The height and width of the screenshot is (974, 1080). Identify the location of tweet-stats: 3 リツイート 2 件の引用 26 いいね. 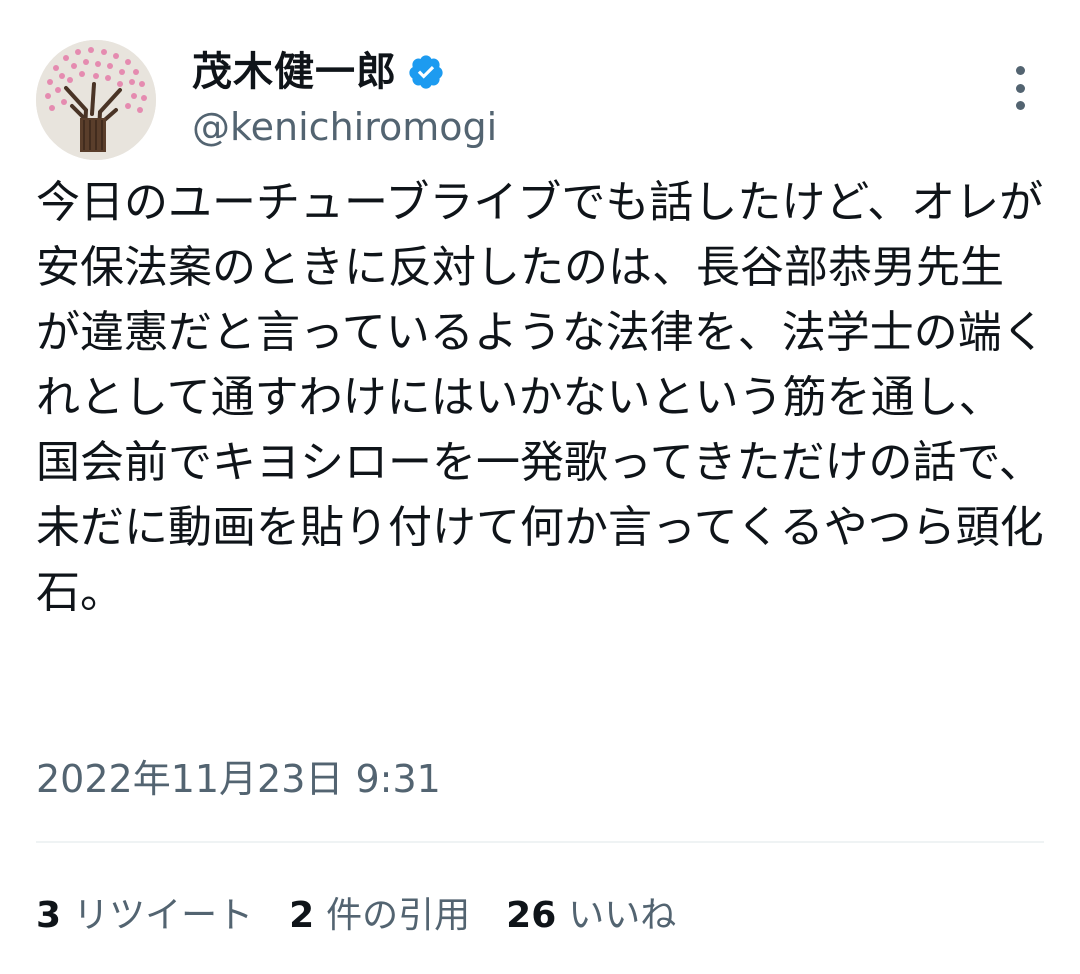
(374, 912).